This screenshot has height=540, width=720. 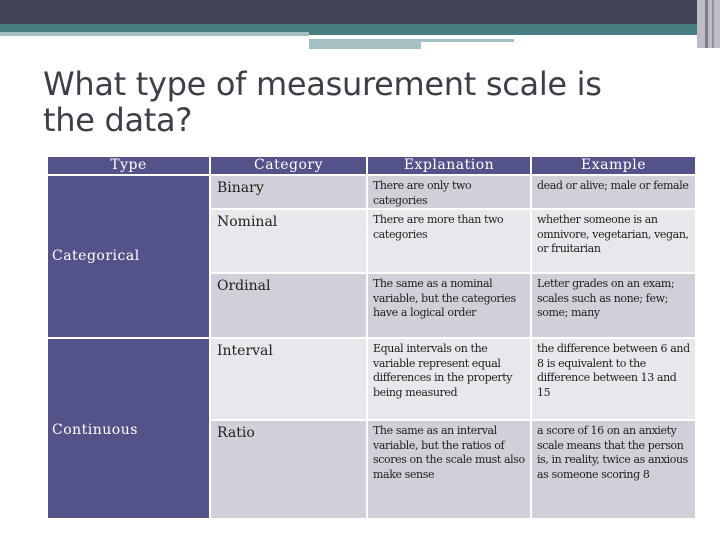 I want to click on type-continuous: Continuous, so click(x=128, y=428).